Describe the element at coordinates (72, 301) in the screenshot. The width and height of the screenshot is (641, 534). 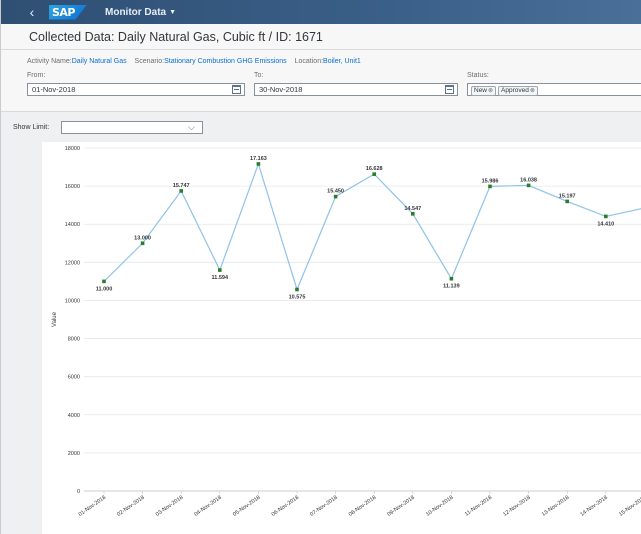
I see `y-tick-label: 10000` at that location.